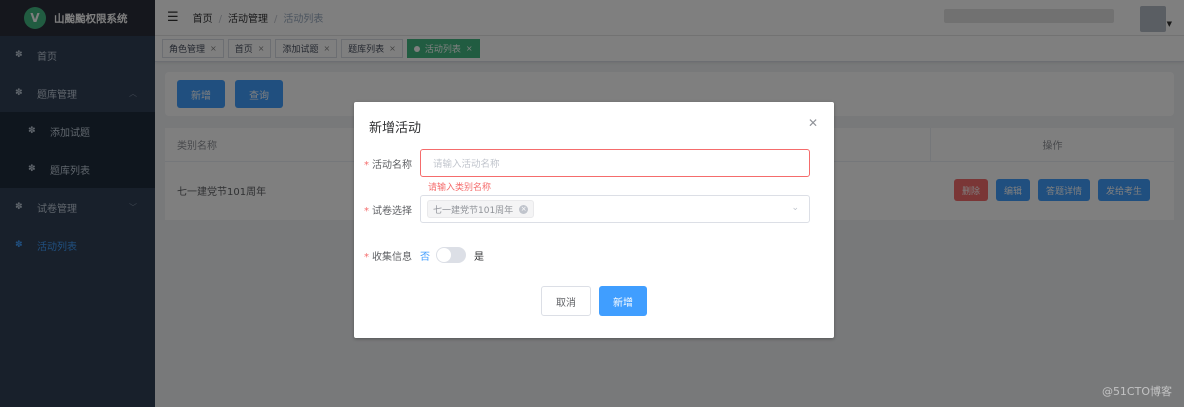 This screenshot has width=1184, height=407. I want to click on paper-select: 七一建党节101周年 × ⌄, so click(615, 209).